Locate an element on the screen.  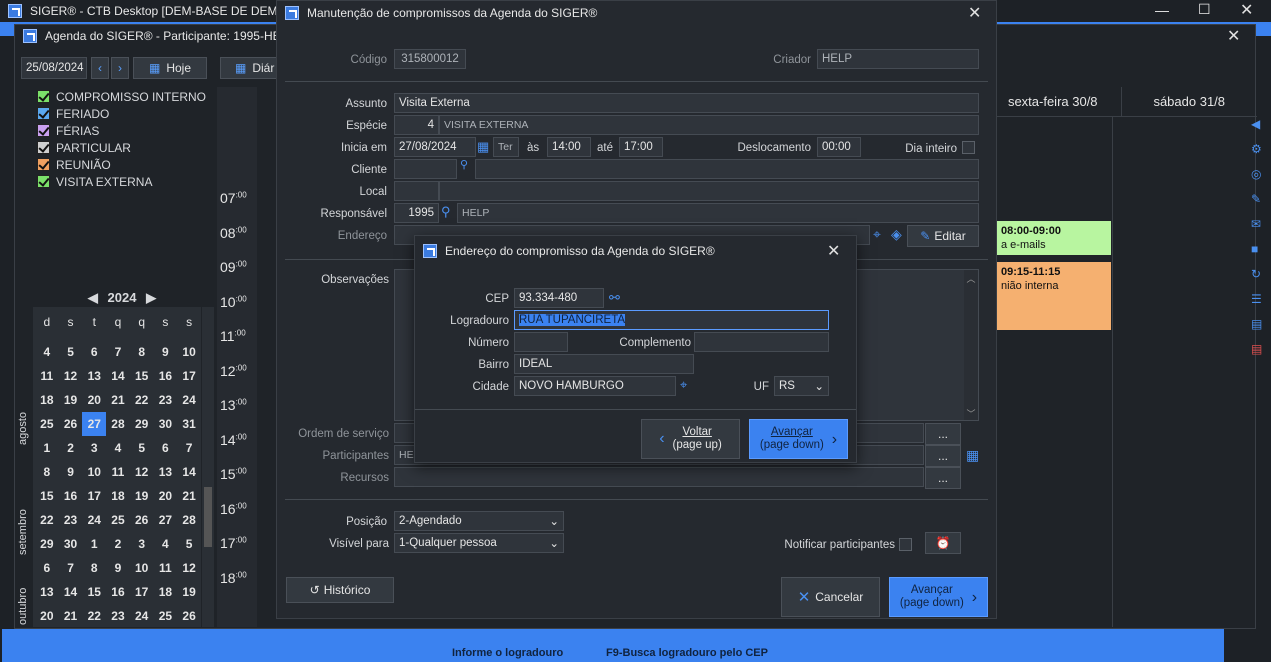
posicao-select: 2-Agendado ⌄ is located at coordinates (479, 521).